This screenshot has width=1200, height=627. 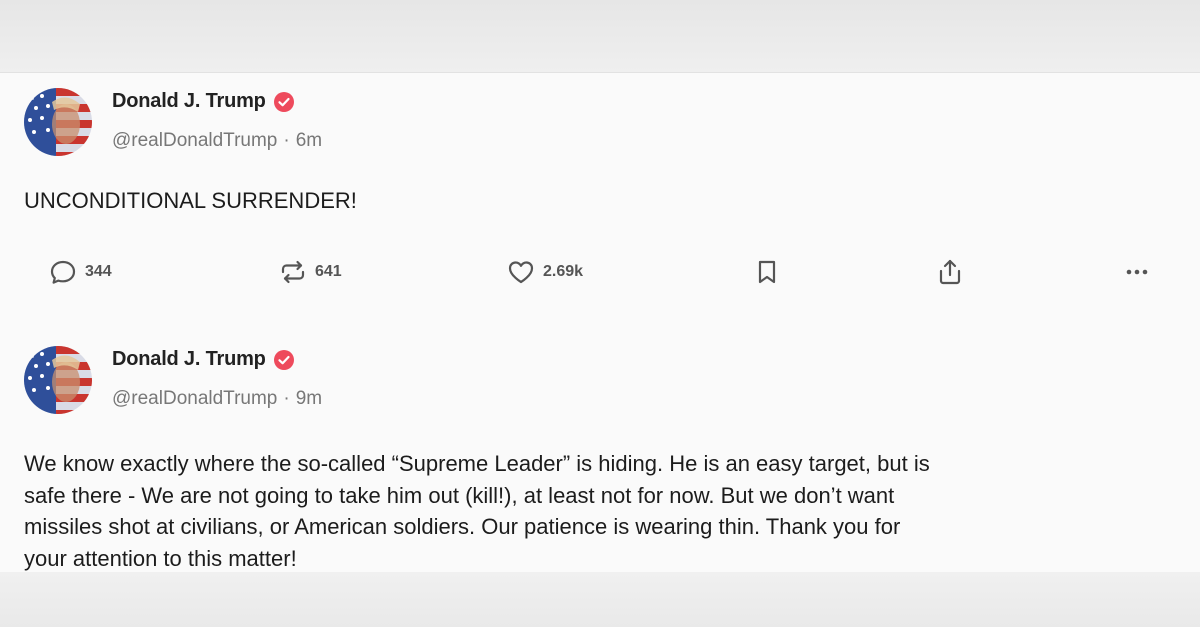 I want to click on post-text: UNCONDITIONAL SURRENDER!, so click(x=190, y=200).